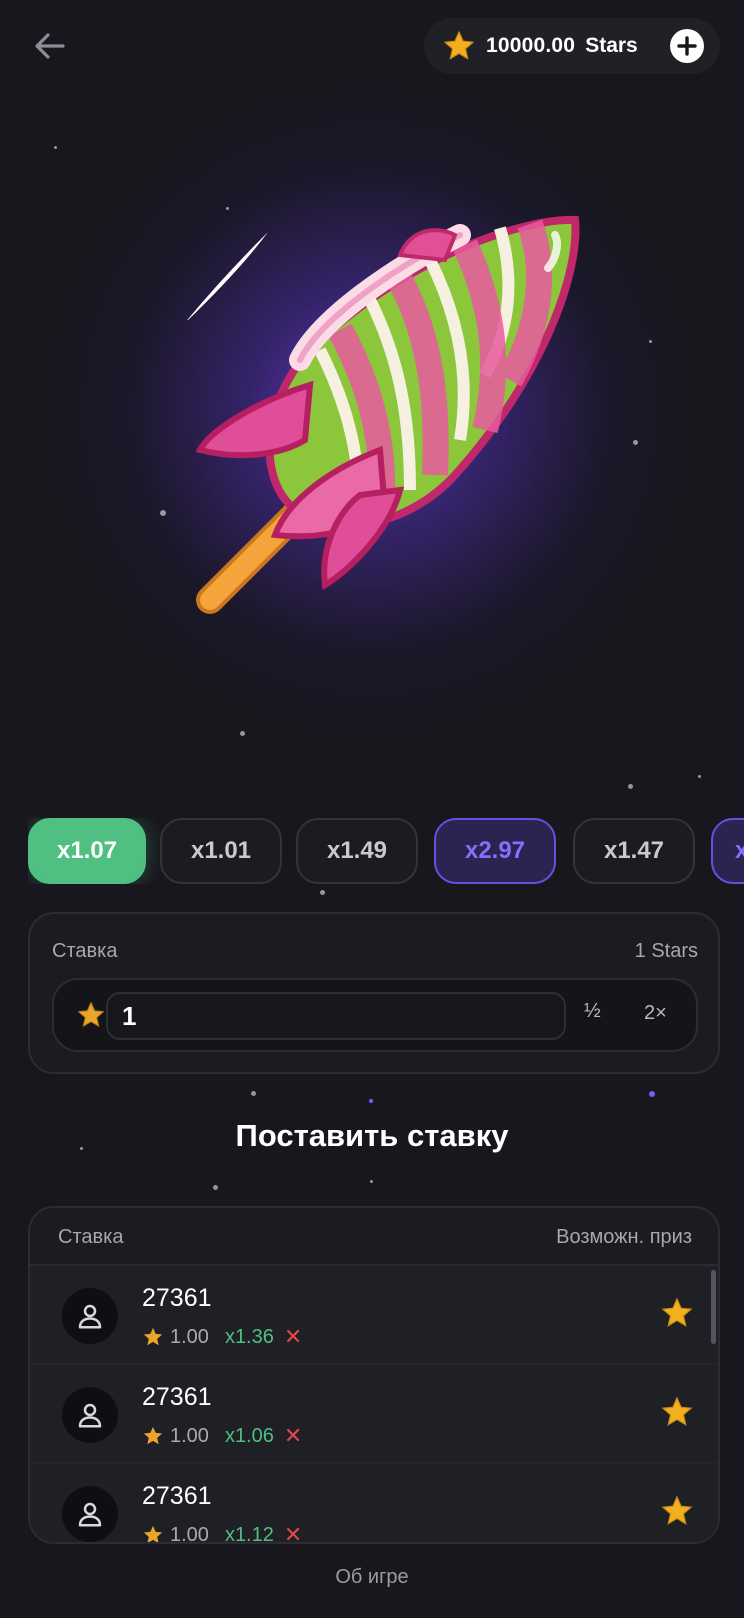  Describe the element at coordinates (87, 851) in the screenshot. I see `multiplier-chip: x1.07` at that location.